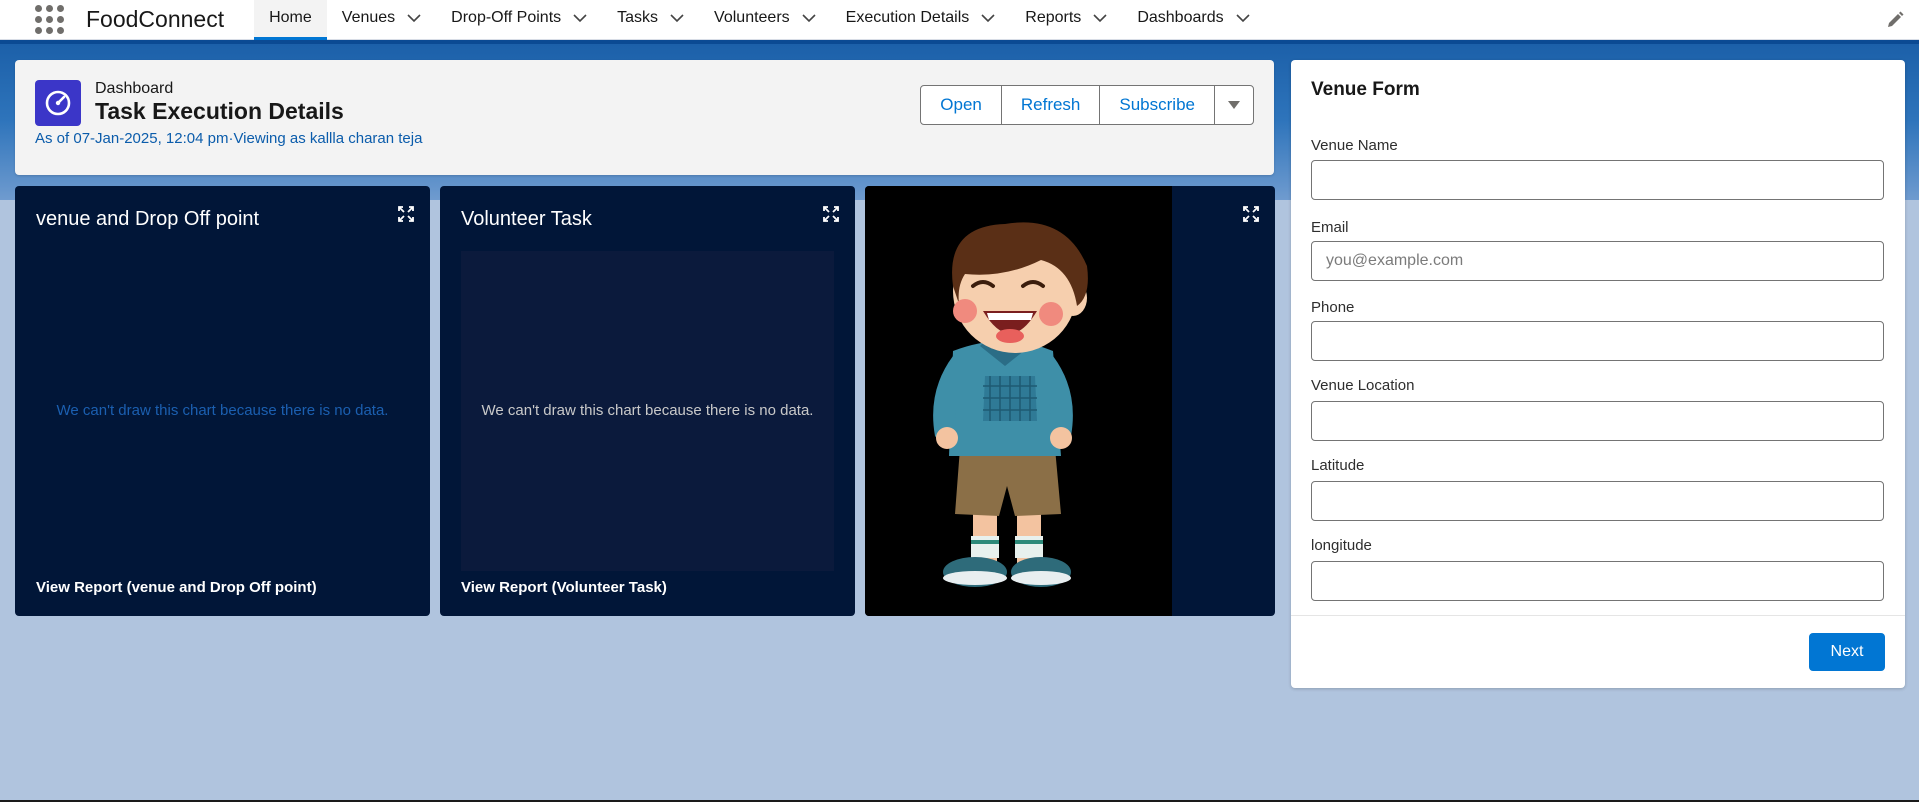 This screenshot has height=802, width=1919. What do you see at coordinates (1018, 401) in the screenshot?
I see `cartoon-boy-image` at bounding box center [1018, 401].